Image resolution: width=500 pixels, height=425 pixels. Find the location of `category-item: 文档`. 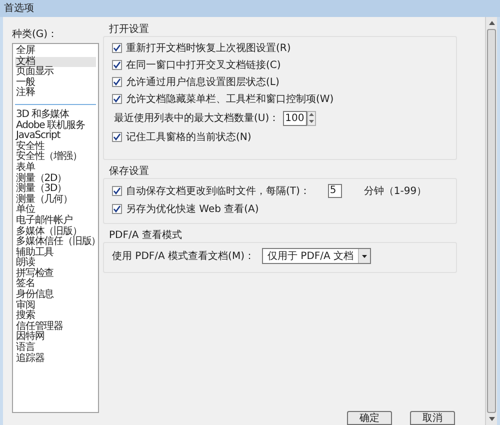

category-item: 文档 is located at coordinates (55, 62).